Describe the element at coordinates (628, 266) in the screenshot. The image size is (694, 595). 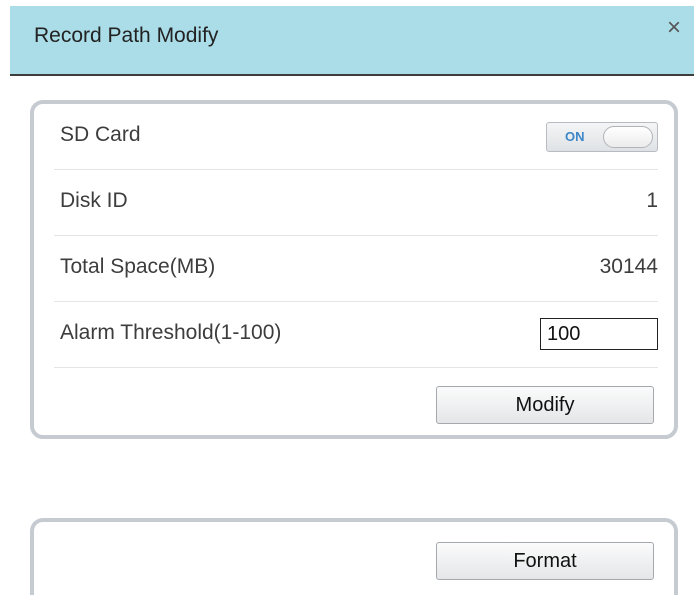
I see `total-space-value: 30144` at that location.